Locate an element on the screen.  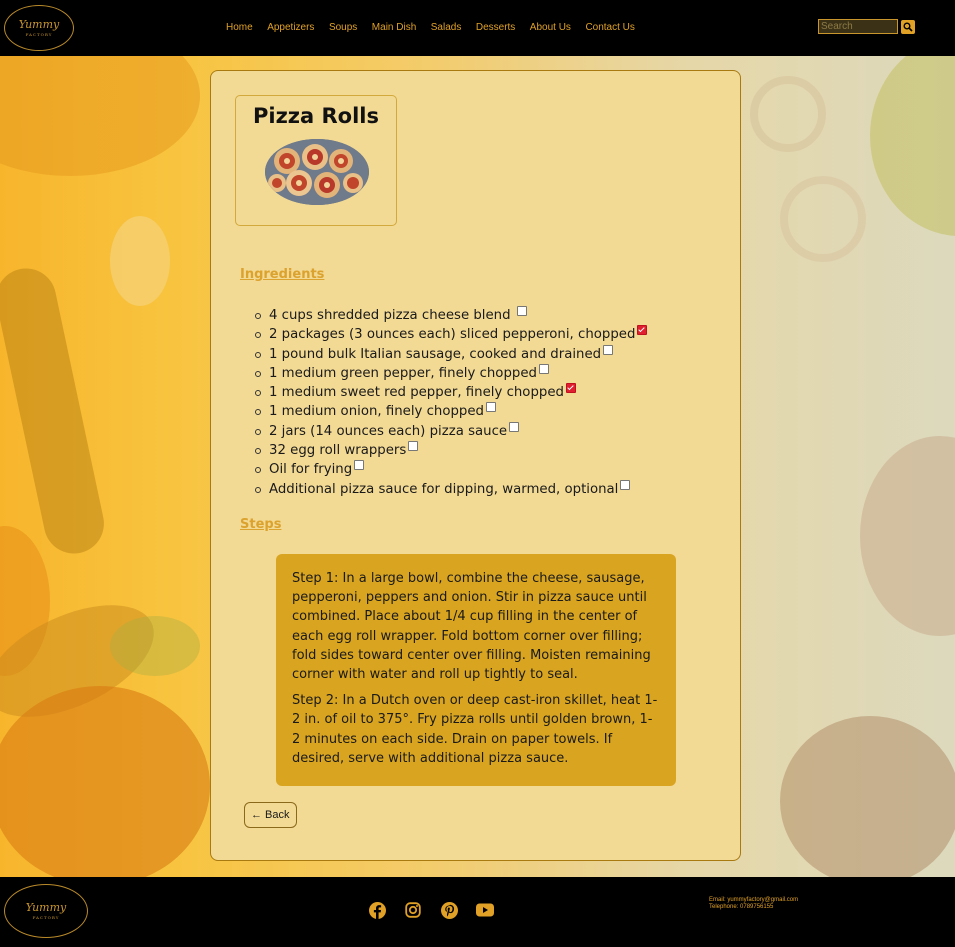
recipe-image is located at coordinates (317, 172).